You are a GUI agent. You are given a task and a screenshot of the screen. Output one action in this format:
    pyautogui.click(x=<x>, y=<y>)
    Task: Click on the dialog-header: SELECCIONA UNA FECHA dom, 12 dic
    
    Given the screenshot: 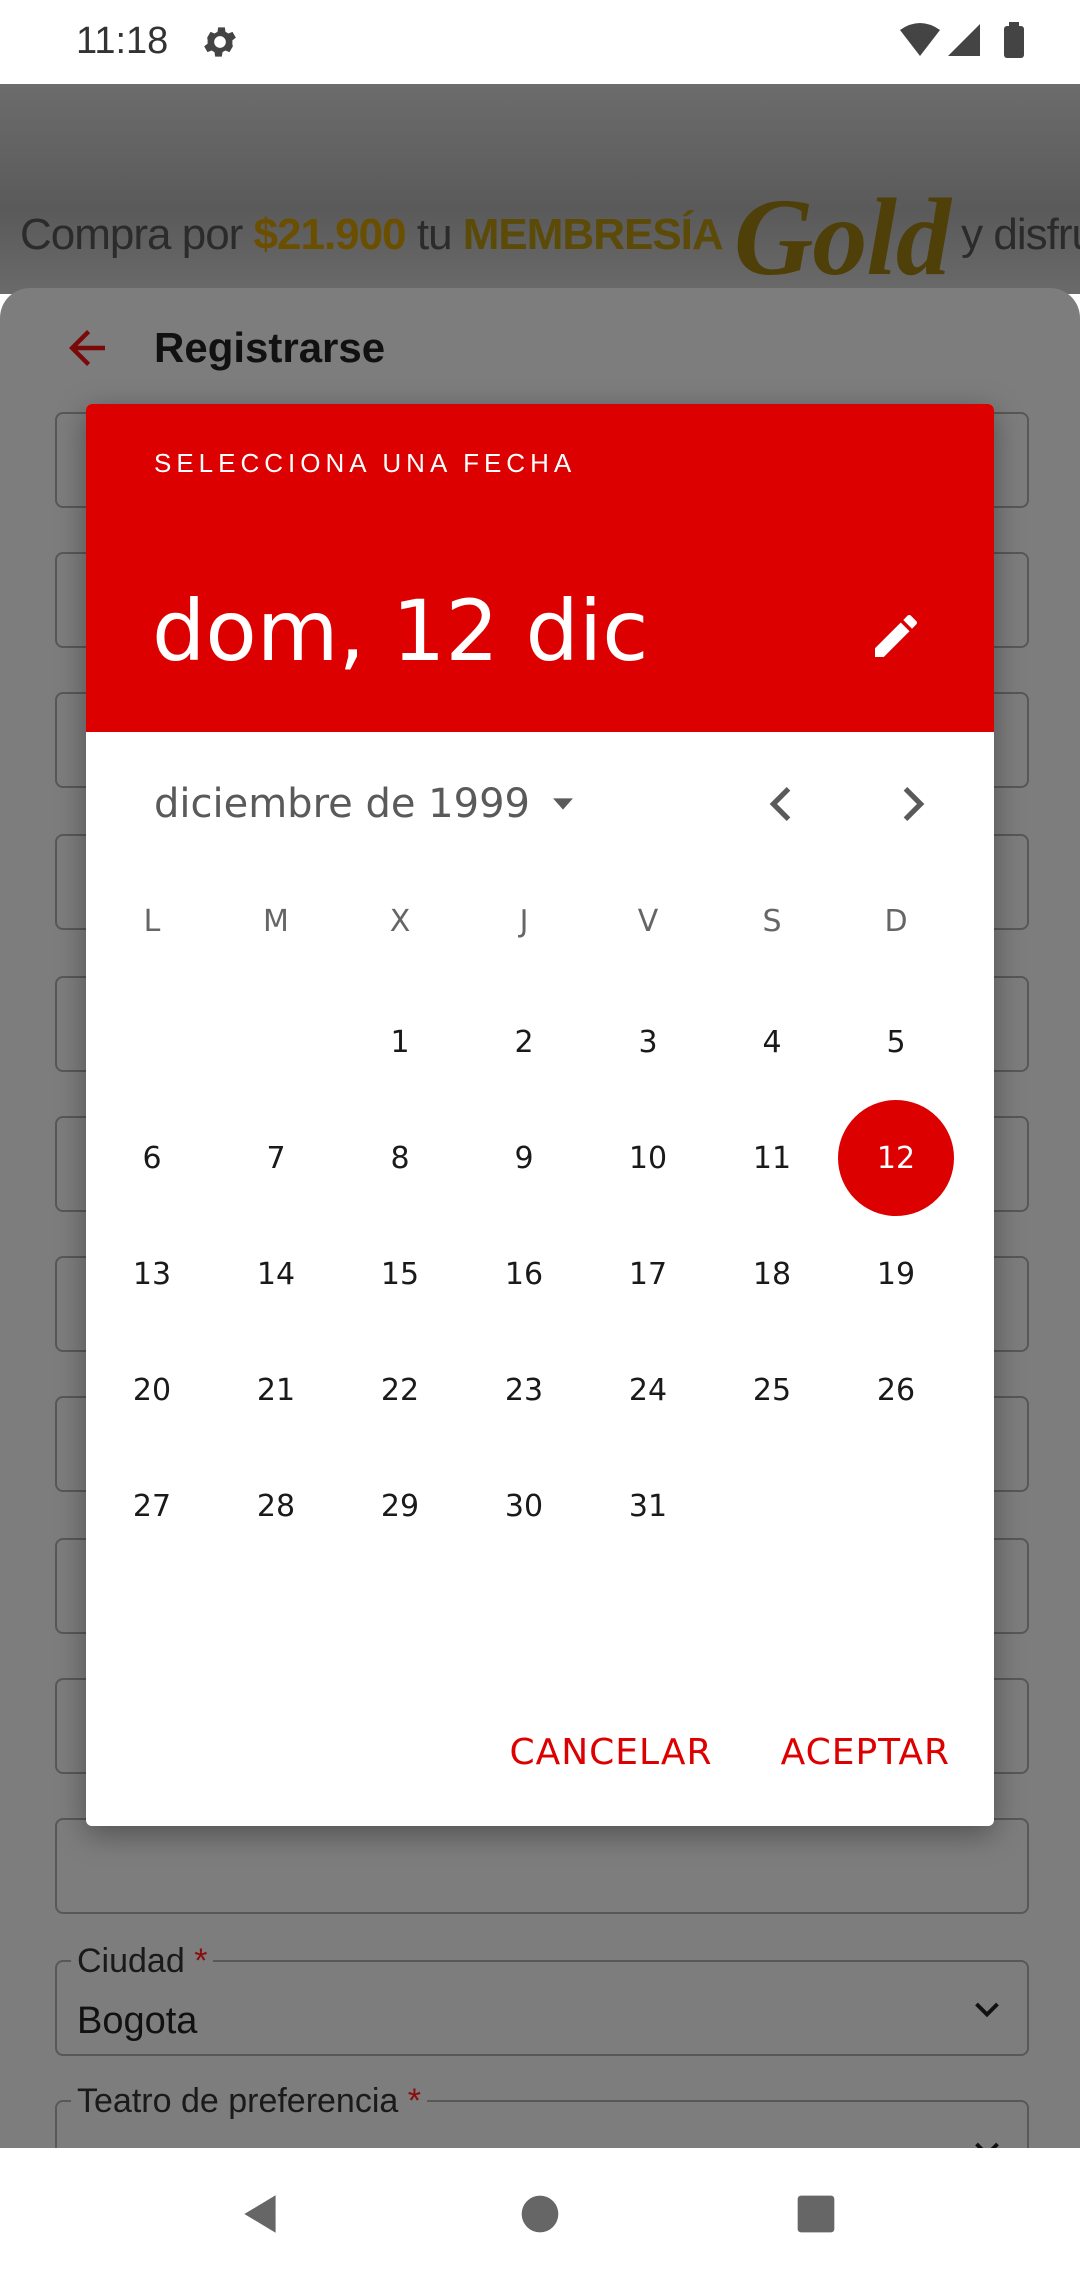 What is the action you would take?
    pyautogui.click(x=540, y=568)
    